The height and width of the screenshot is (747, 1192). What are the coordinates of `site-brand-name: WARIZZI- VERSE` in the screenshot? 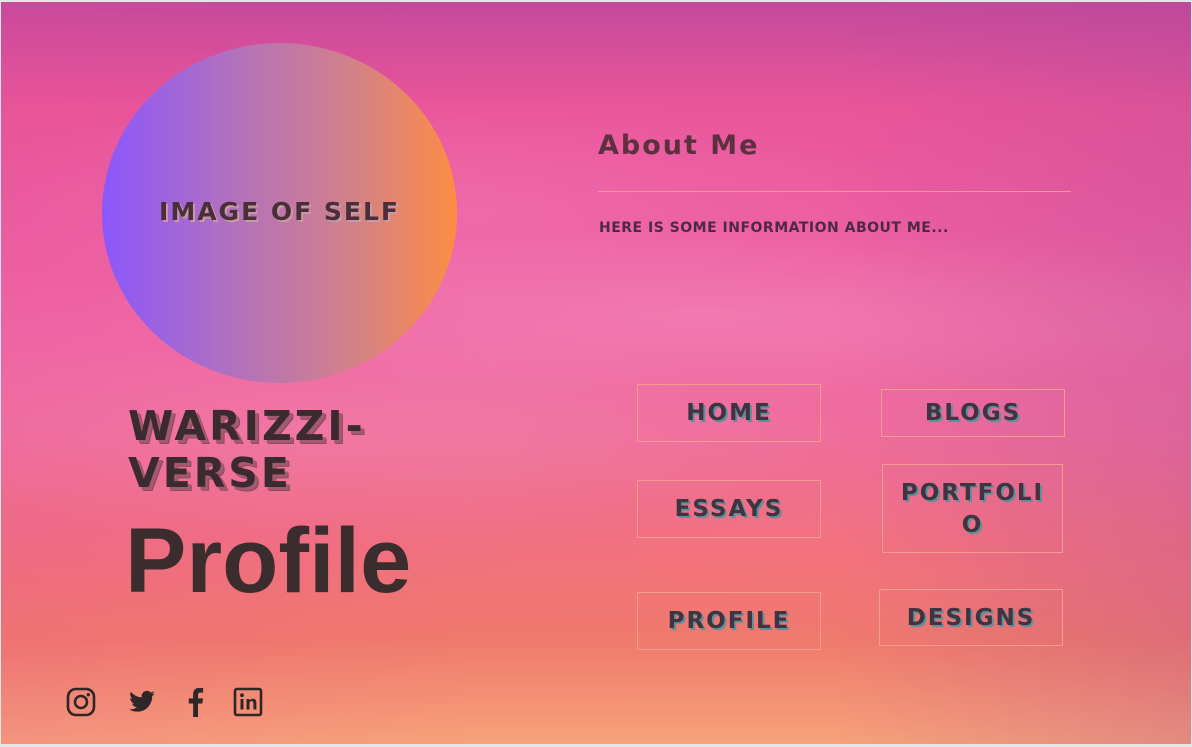 It's located at (247, 449).